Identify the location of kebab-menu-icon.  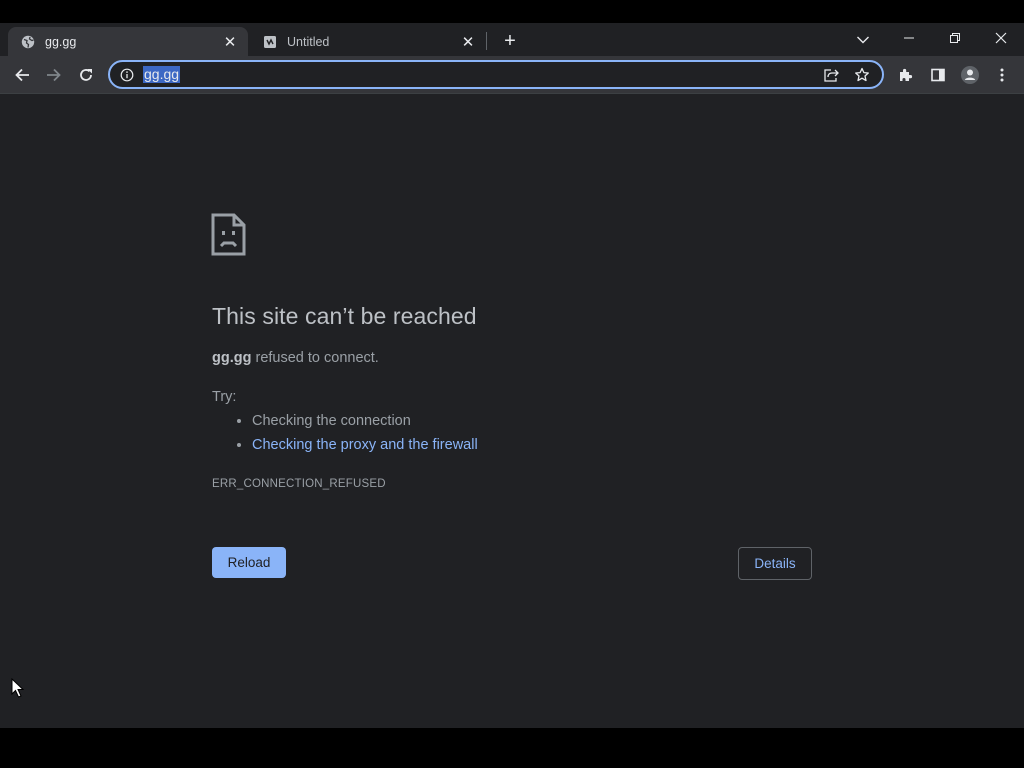
(1002, 75).